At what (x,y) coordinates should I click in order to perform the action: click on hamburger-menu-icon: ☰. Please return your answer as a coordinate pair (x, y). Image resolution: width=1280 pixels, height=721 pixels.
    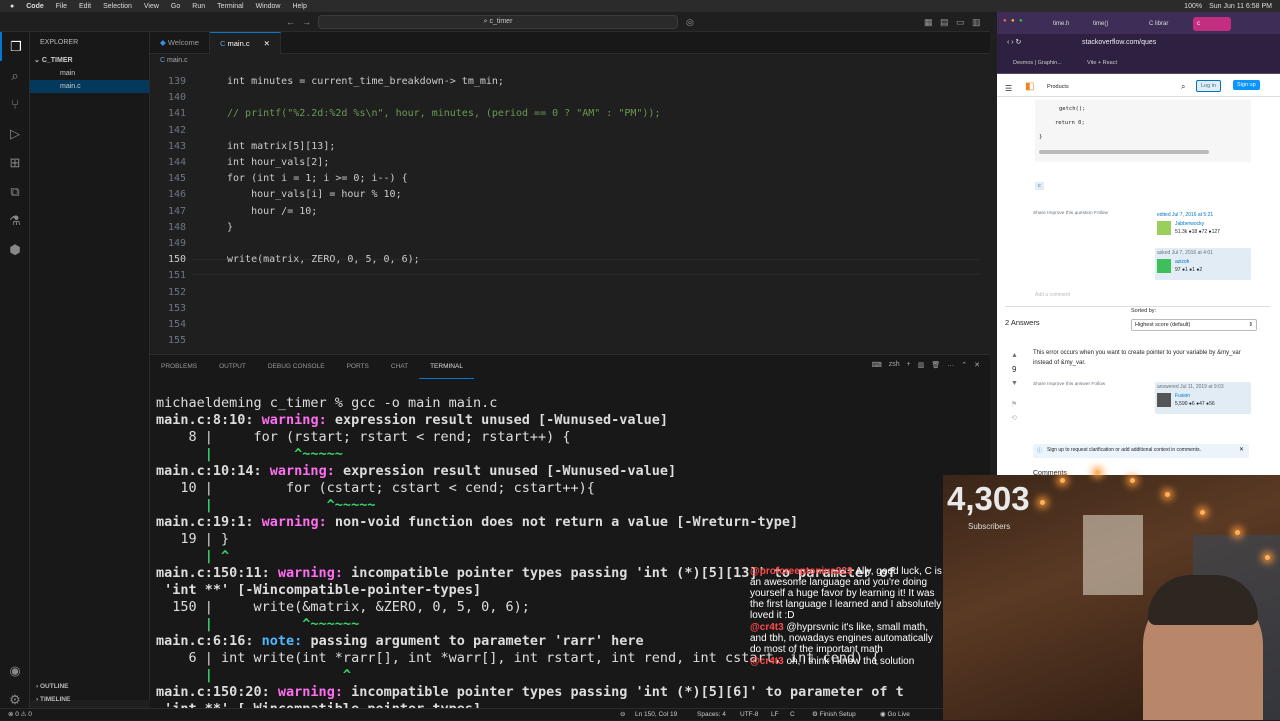
    Looking at the image, I should click on (1008, 88).